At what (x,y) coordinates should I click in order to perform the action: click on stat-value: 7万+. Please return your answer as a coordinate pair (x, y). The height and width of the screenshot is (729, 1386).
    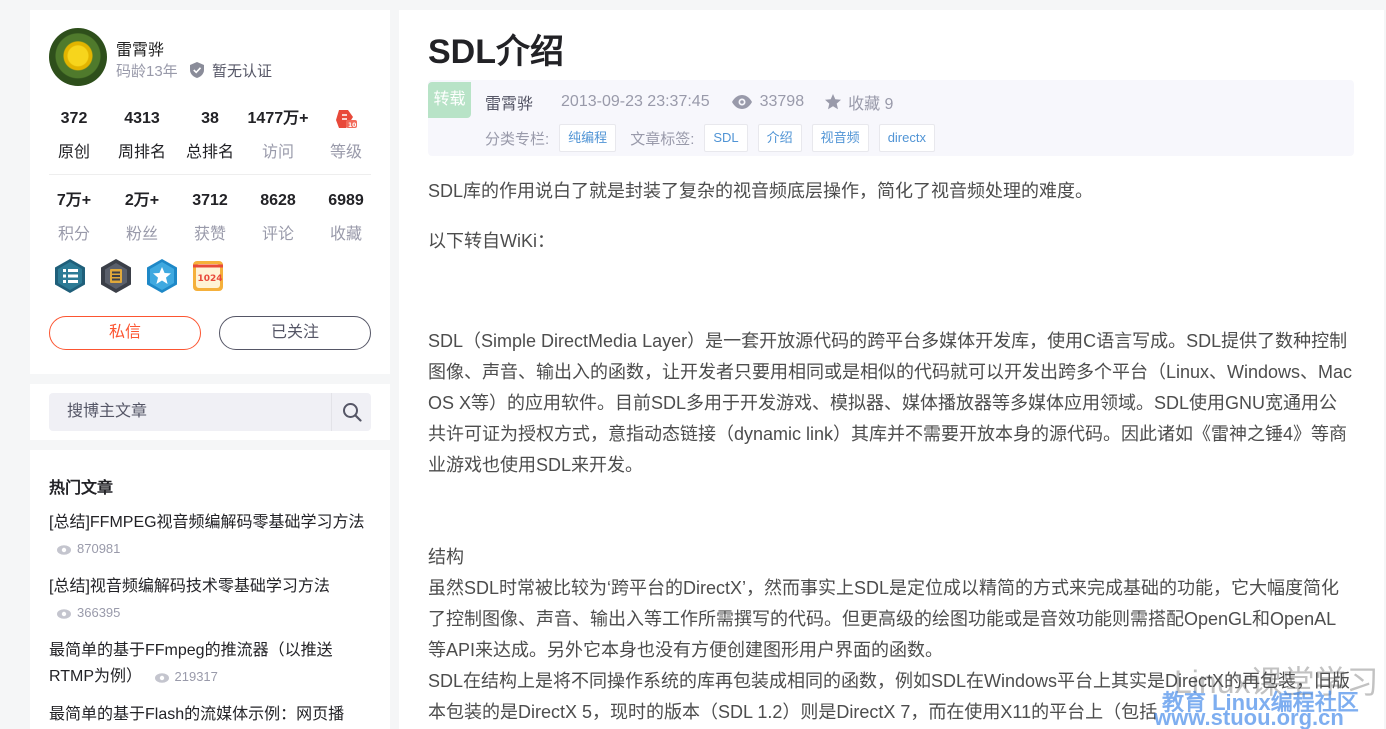
    Looking at the image, I should click on (74, 200).